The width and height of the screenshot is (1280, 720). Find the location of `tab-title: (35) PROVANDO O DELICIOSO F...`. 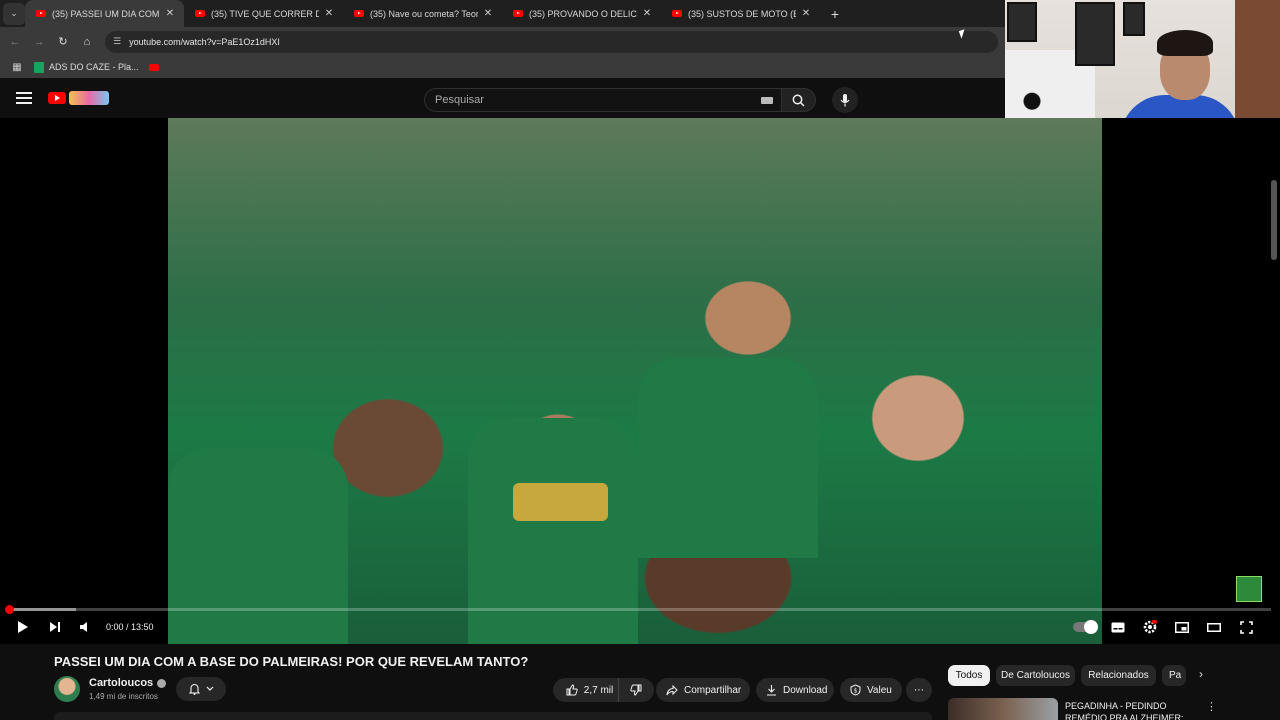

tab-title: (35) PROVANDO O DELICIOSO F... is located at coordinates (583, 13).